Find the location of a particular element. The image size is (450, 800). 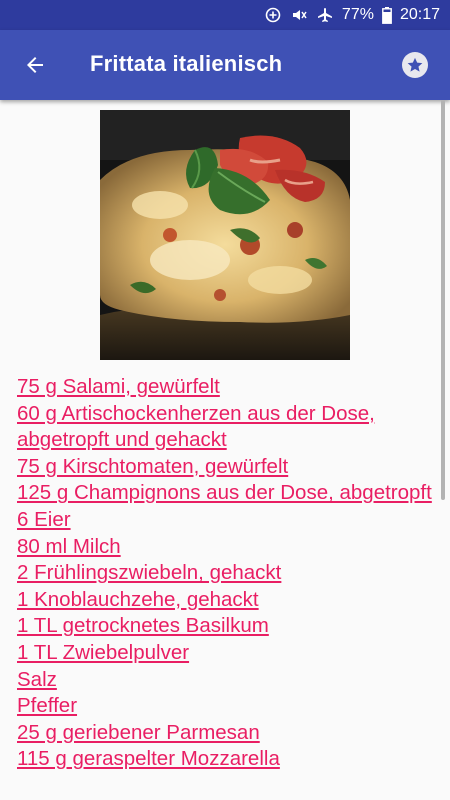

ingredient-link: 2 Frühlingszwiebeln, gehackt is located at coordinates (227, 573).